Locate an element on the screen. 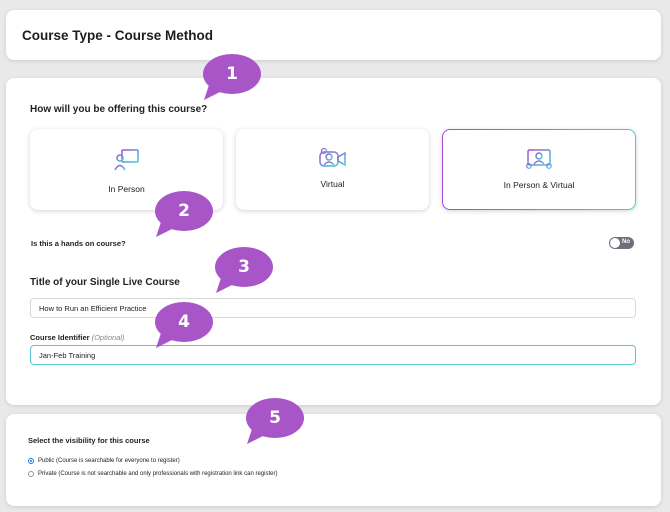  presenter-icon is located at coordinates (126, 160).